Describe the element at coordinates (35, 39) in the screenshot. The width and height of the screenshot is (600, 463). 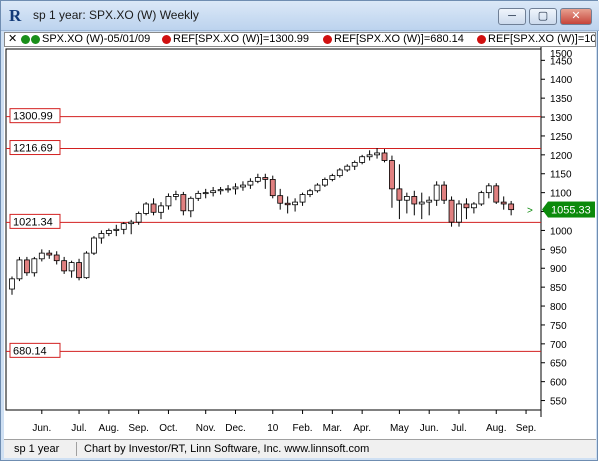
I see `legend-visibility-dot` at that location.